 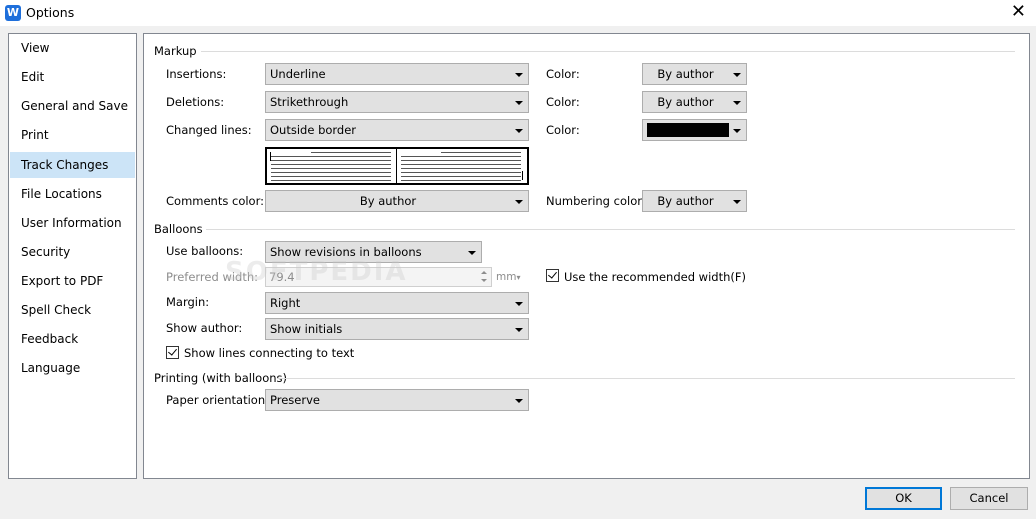 I want to click on nav-item-edit: Edit, so click(x=72, y=77).